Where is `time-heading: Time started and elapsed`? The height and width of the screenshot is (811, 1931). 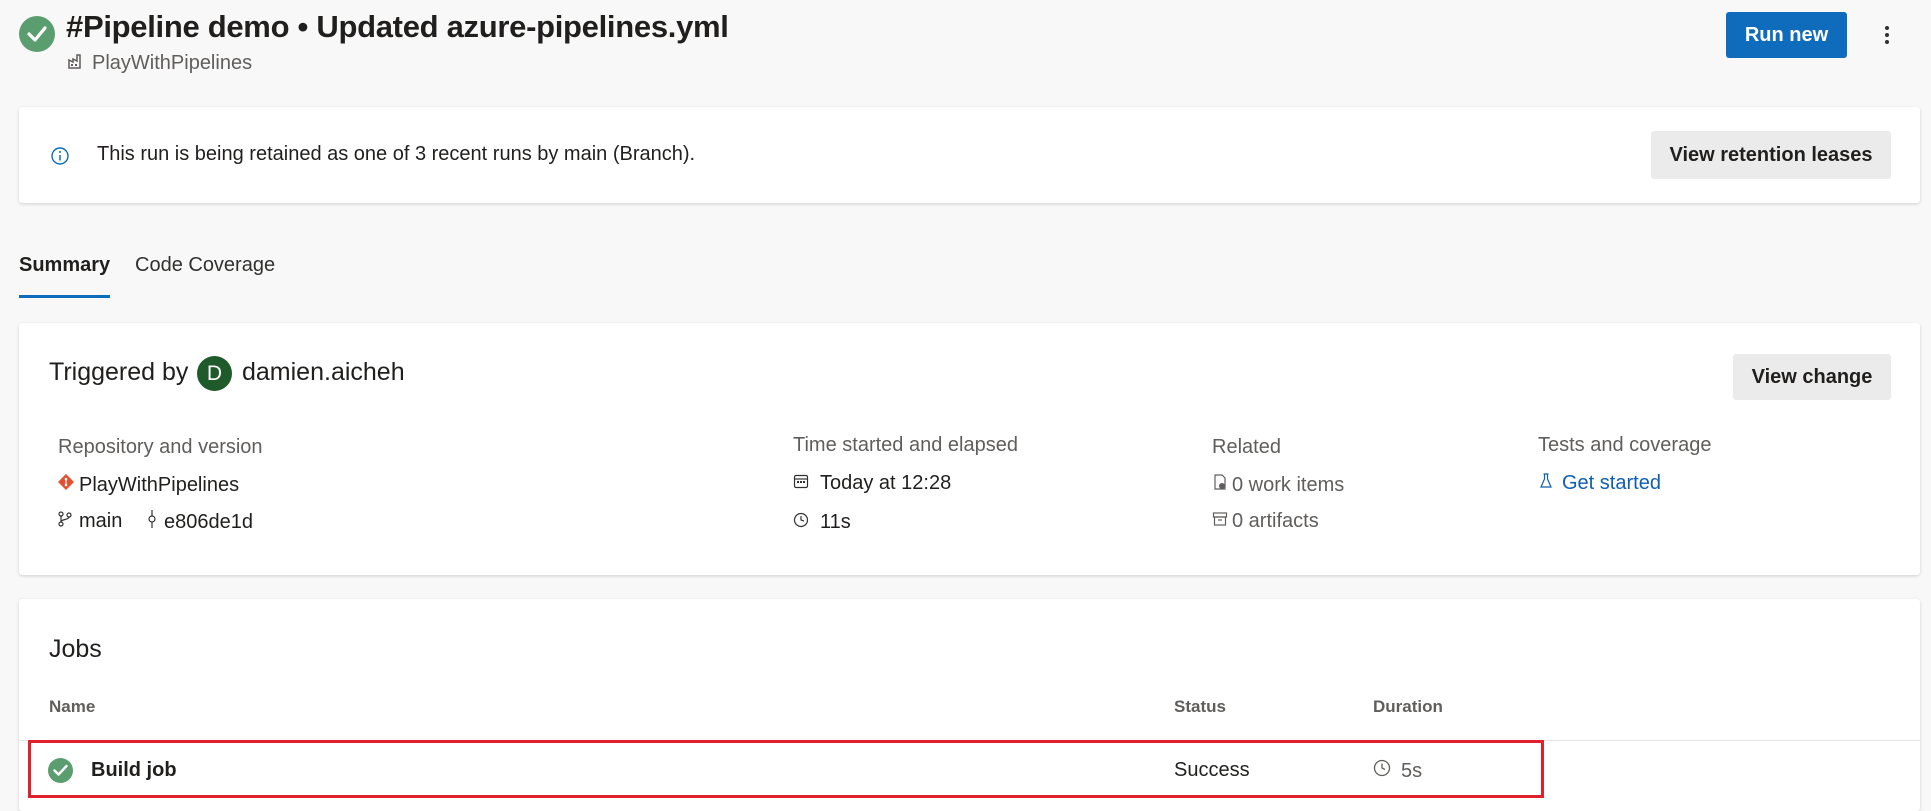
time-heading: Time started and elapsed is located at coordinates (905, 445).